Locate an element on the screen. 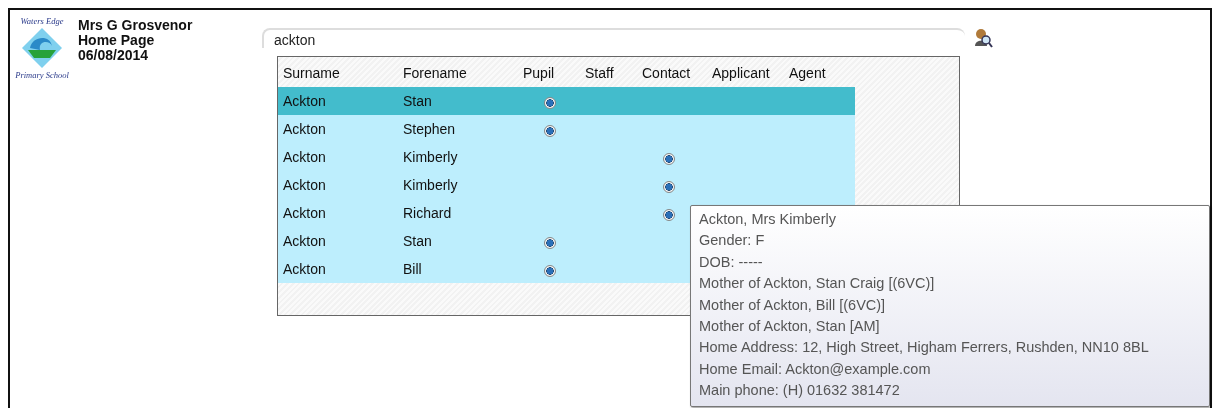  date-text: 06/08/2014 is located at coordinates (113, 55).